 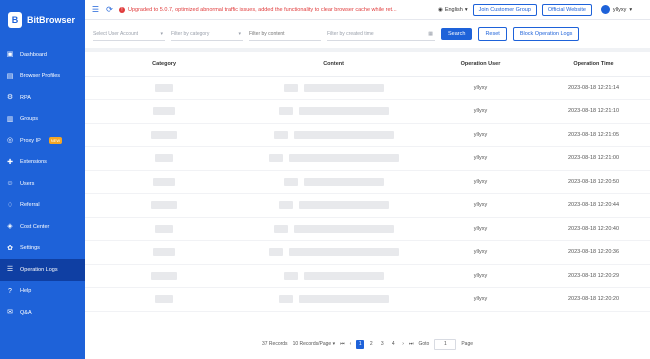 What do you see at coordinates (411, 344) in the screenshot?
I see `last-page-icon: ⏭` at bounding box center [411, 344].